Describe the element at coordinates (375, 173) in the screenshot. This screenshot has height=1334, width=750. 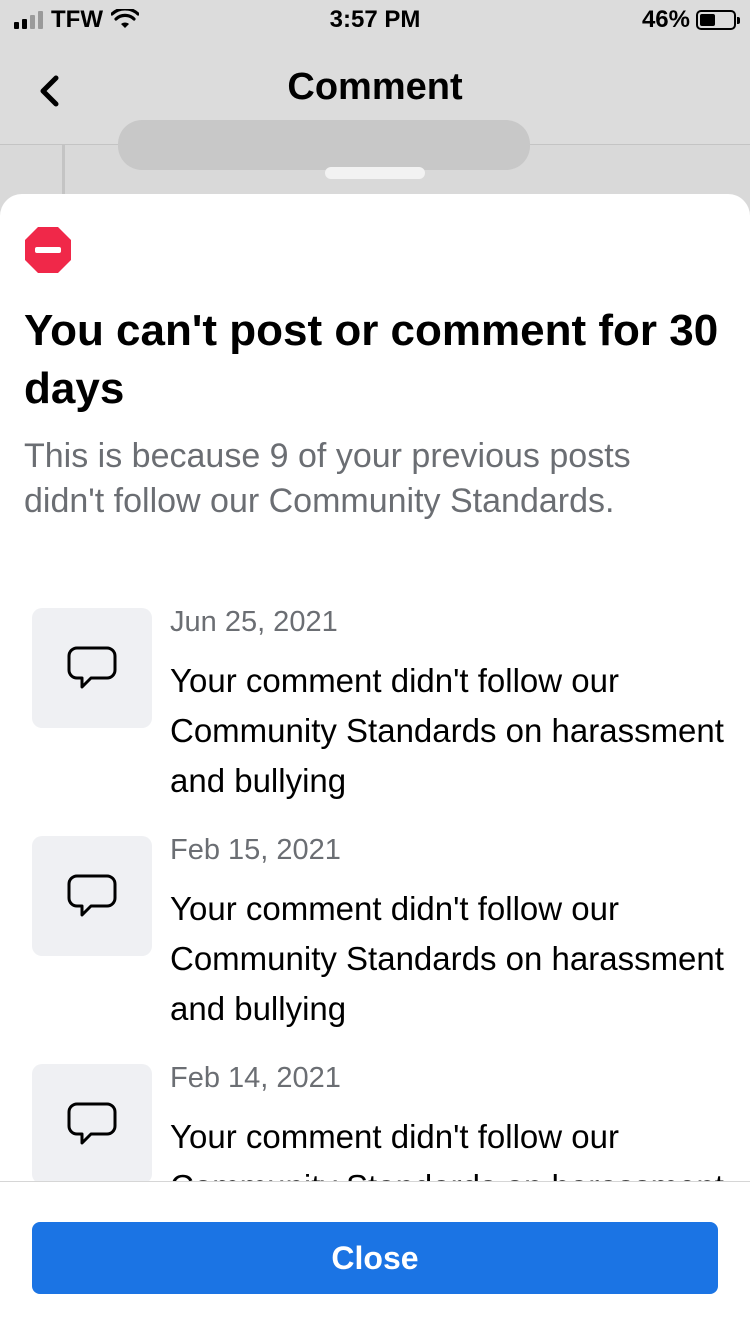
I see `sheet-grabber` at that location.